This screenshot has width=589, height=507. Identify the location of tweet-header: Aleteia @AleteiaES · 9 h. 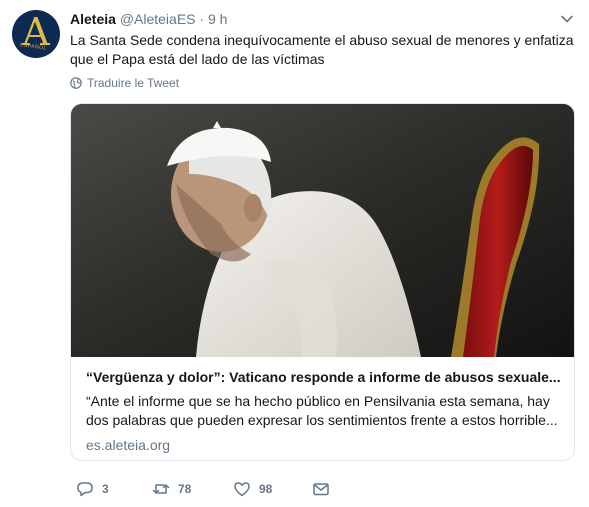
(148, 19).